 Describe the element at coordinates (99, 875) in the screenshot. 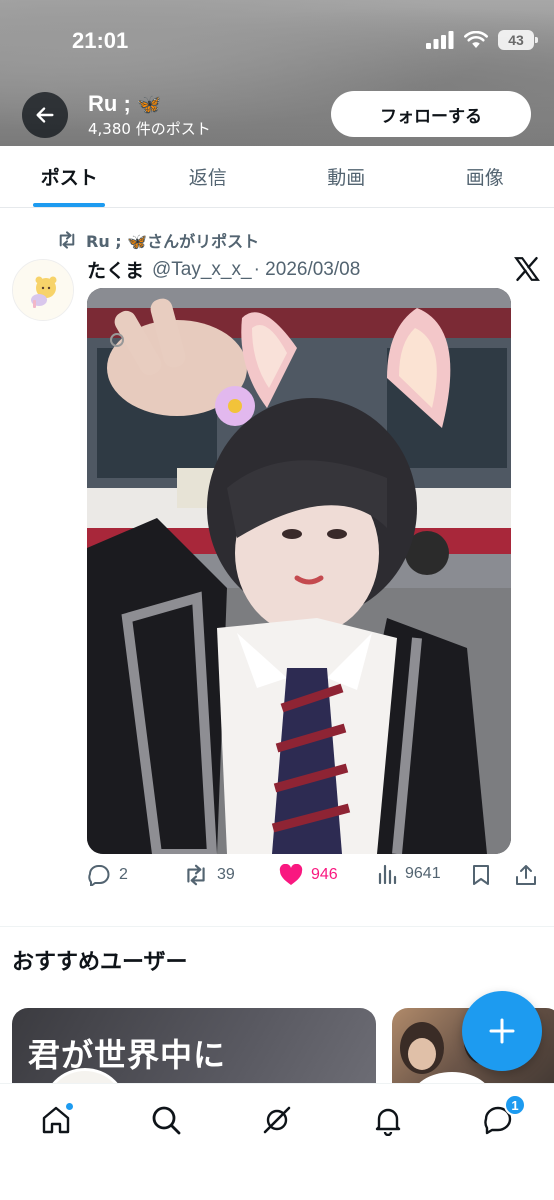

I see `reply-icon` at that location.